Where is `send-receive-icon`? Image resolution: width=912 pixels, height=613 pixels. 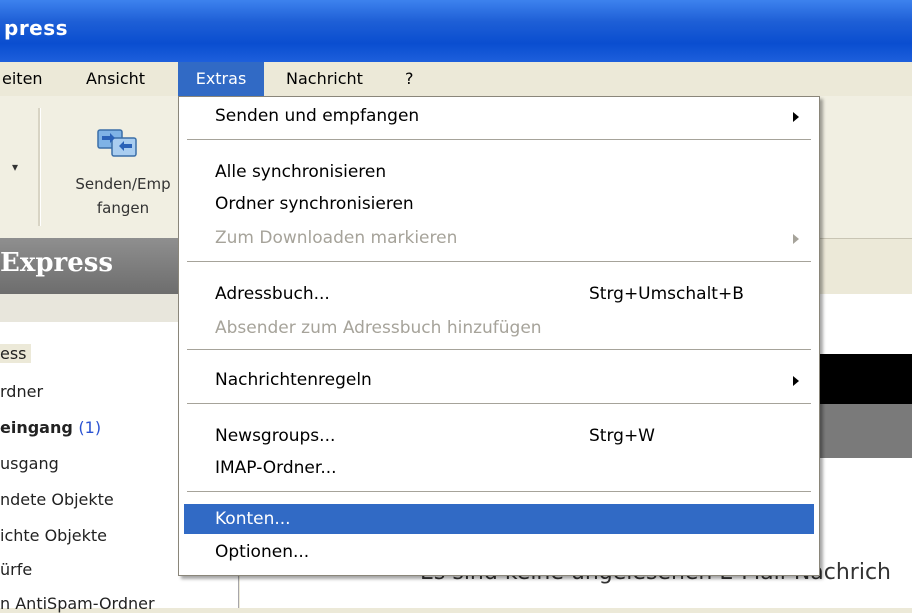 send-receive-icon is located at coordinates (117, 142).